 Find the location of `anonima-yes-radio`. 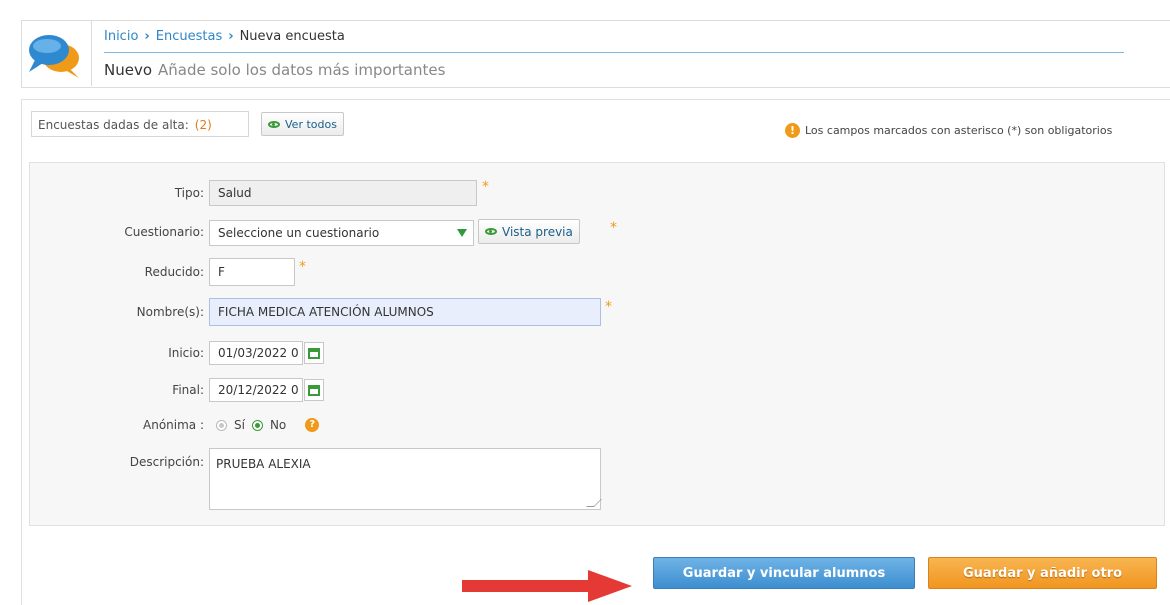

anonima-yes-radio is located at coordinates (221, 425).